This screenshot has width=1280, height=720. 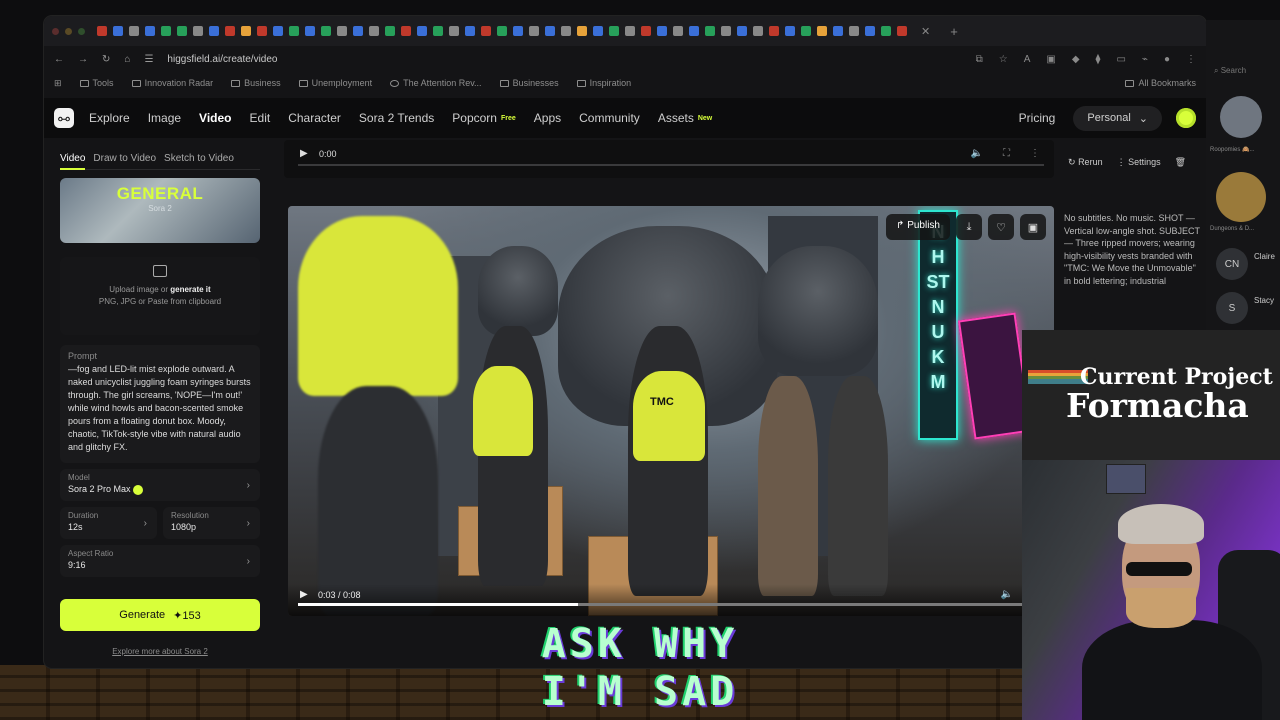 What do you see at coordinates (1050, 59) in the screenshot?
I see `extension-icon: ▣` at bounding box center [1050, 59].